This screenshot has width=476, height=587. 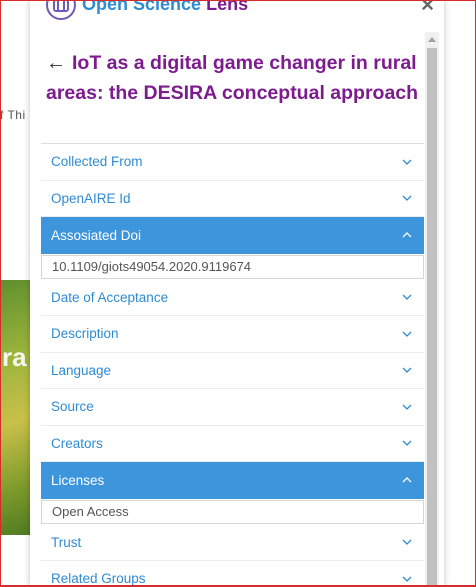 I want to click on field-row-related-groups: Related Groups, so click(x=232, y=574).